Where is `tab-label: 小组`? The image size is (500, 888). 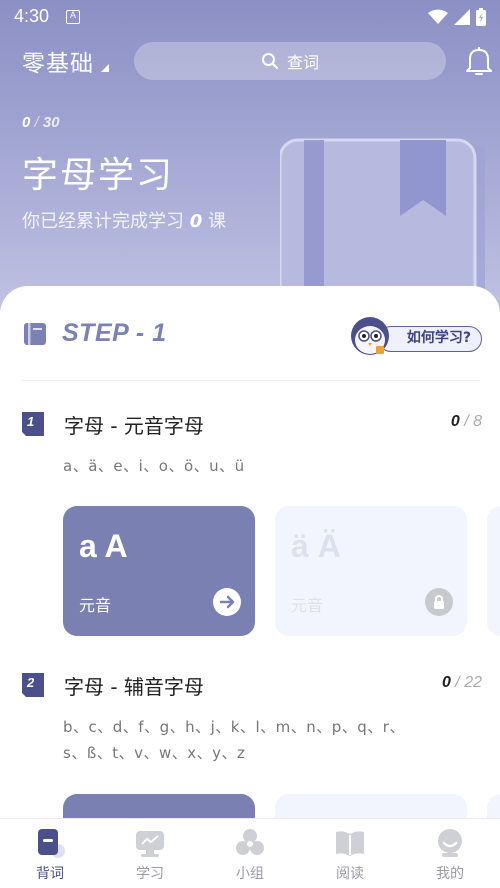 tab-label: 小组 is located at coordinates (250, 874).